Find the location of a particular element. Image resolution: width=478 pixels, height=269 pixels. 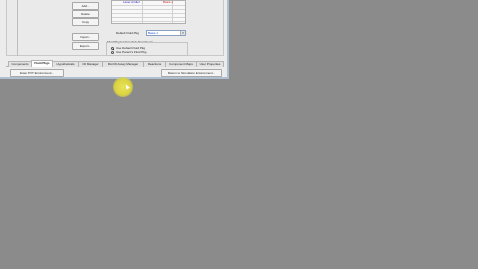

copy-button: Copy is located at coordinates (85, 22).